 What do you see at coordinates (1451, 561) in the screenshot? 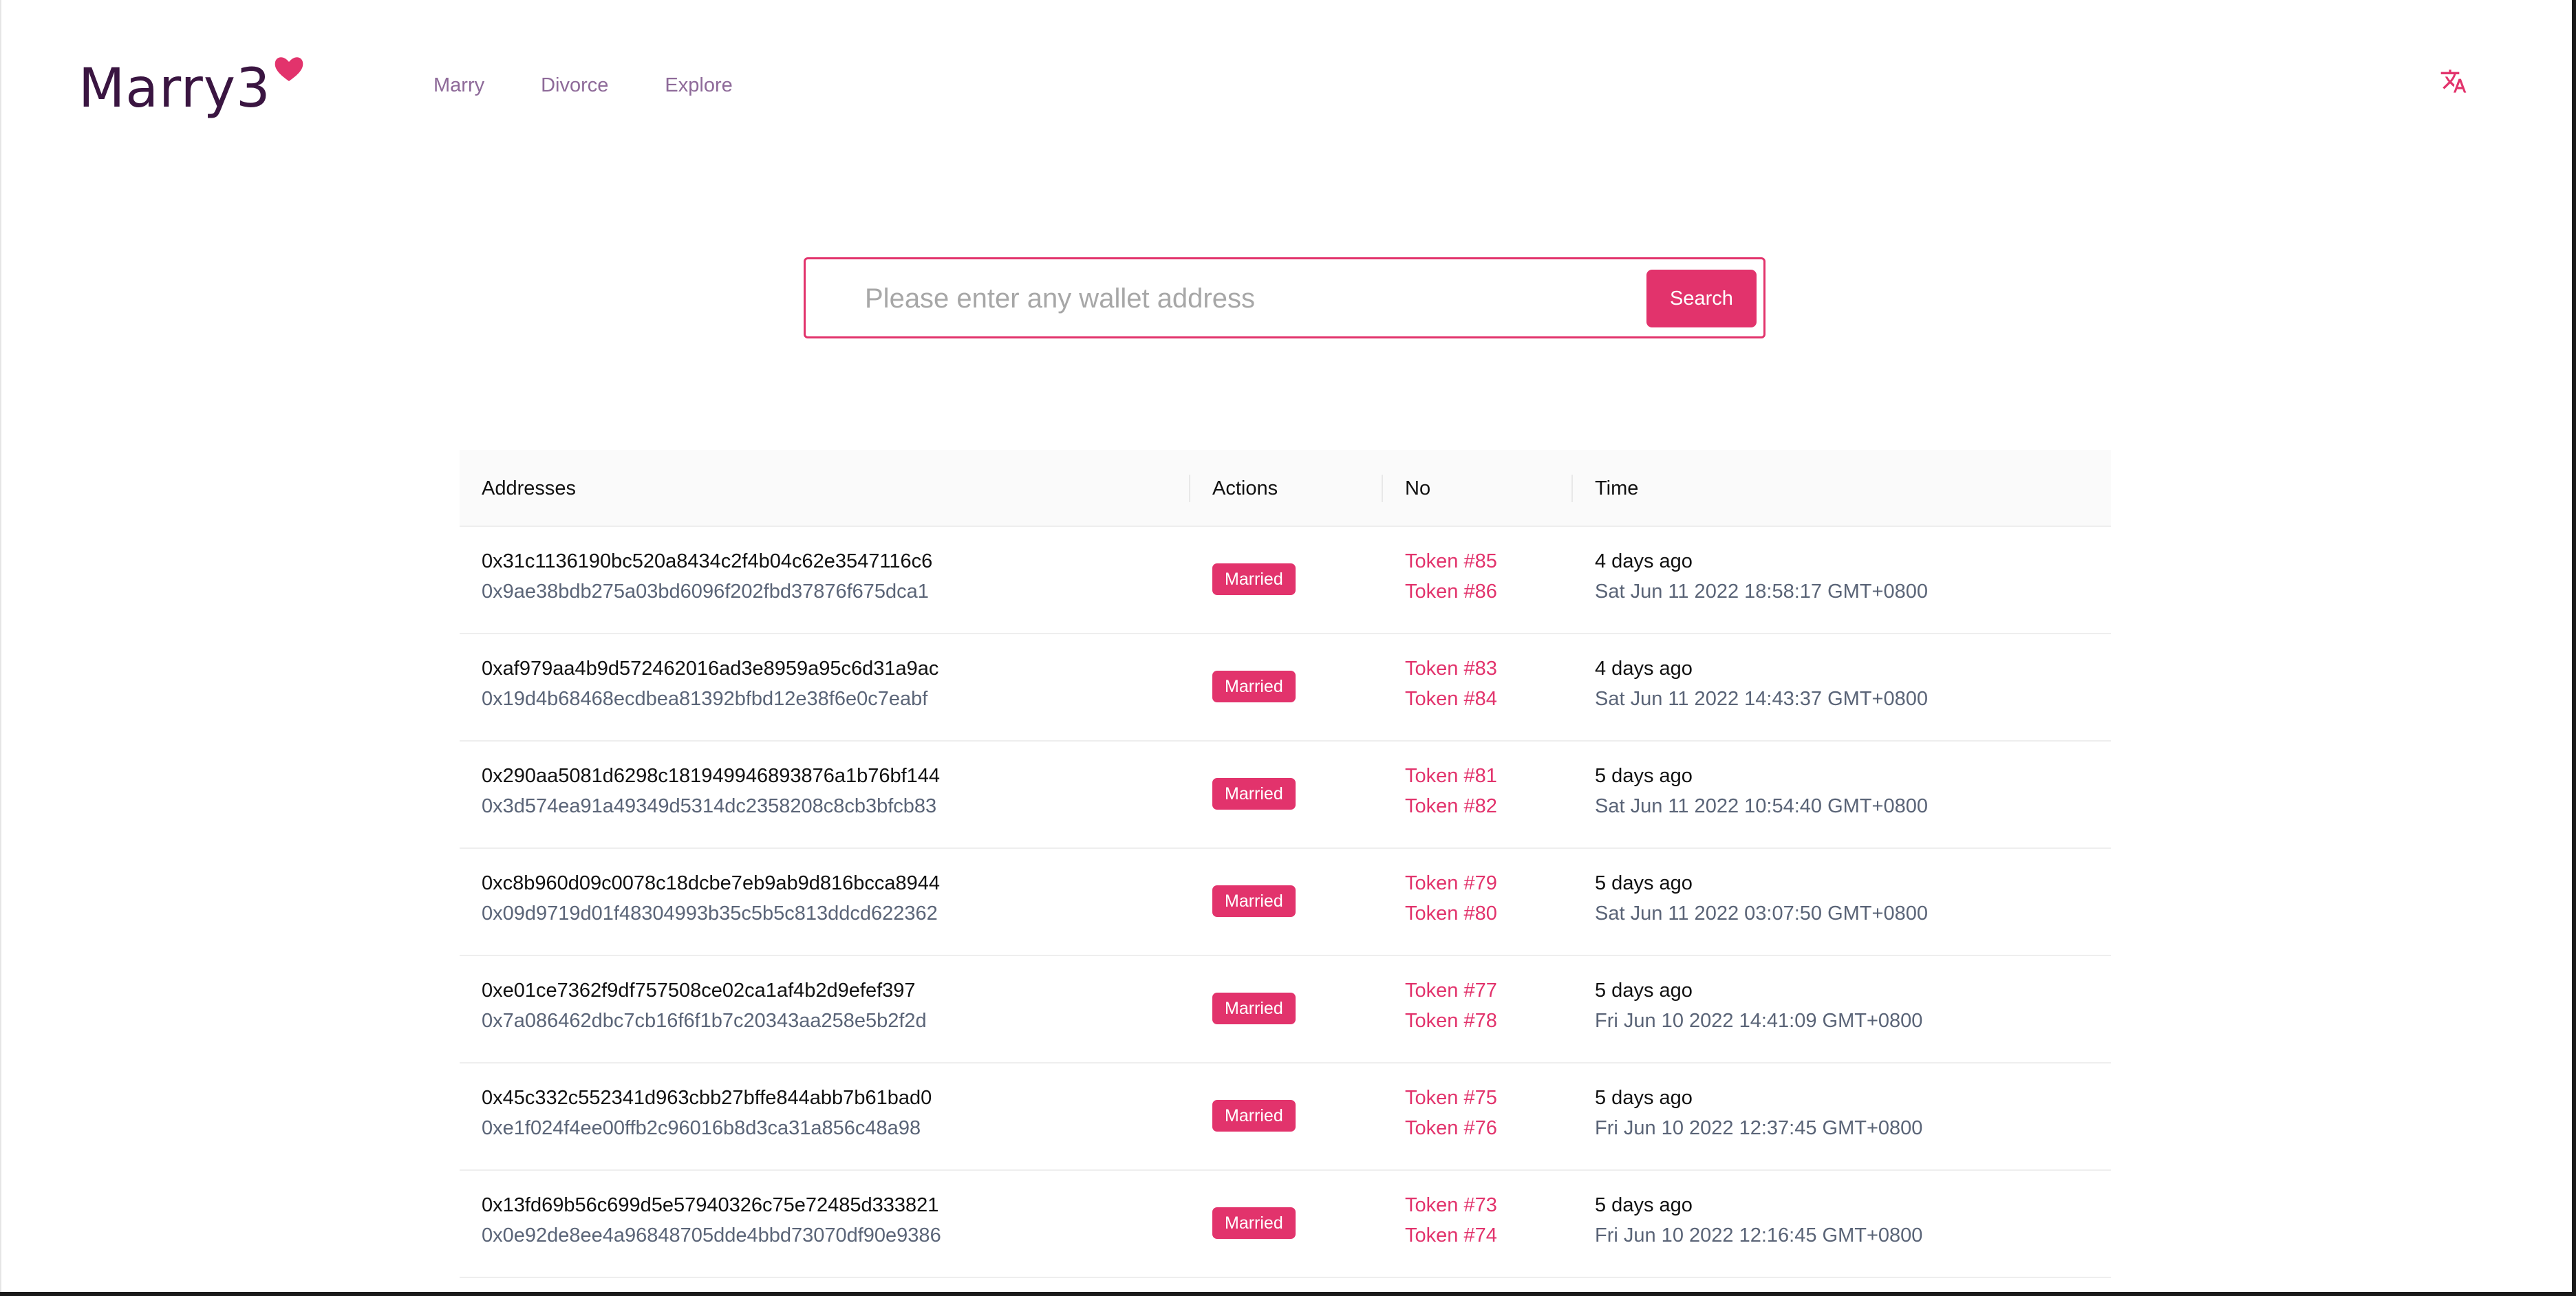
I see `token-link: Token #85` at bounding box center [1451, 561].